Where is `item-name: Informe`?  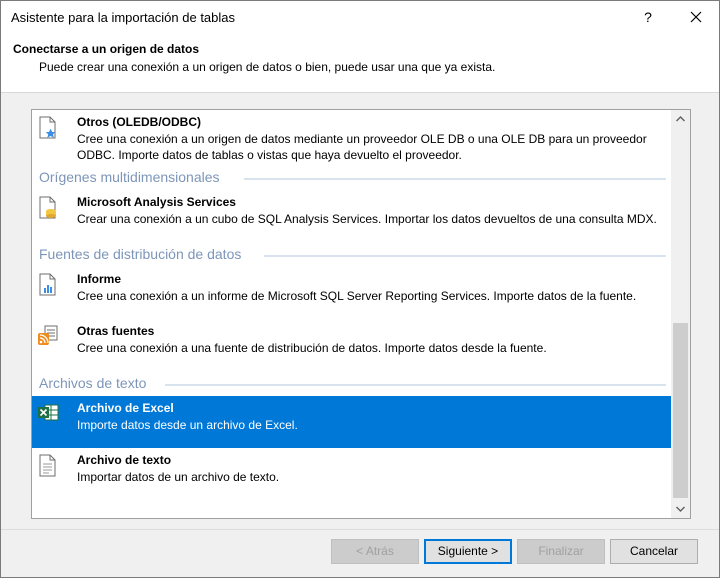 item-name: Informe is located at coordinates (99, 279).